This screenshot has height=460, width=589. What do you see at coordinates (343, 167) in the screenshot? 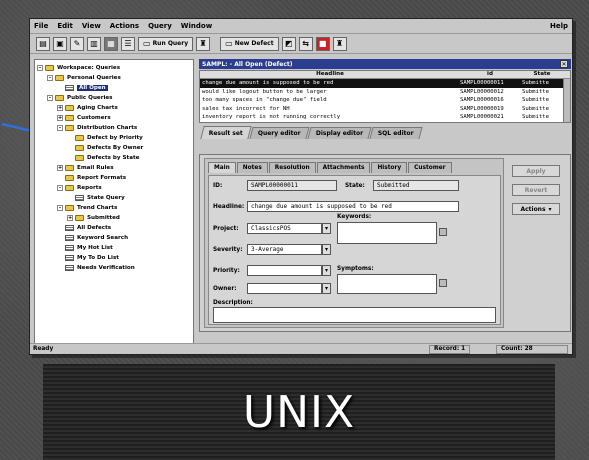
I see `subtab-attachments: Attachments` at bounding box center [343, 167].